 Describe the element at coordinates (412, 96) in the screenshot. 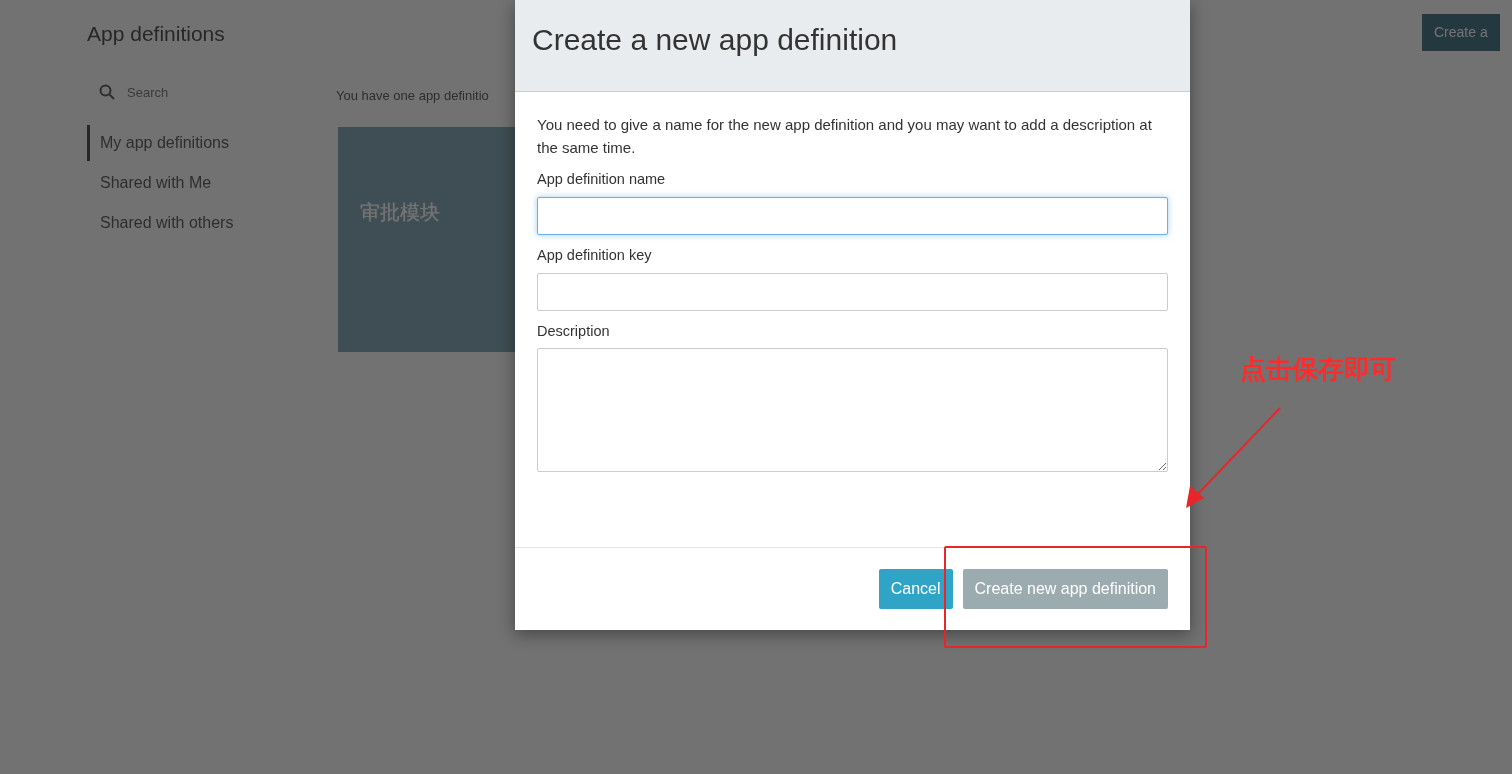

I see `summary-text: You have one app definitio` at that location.